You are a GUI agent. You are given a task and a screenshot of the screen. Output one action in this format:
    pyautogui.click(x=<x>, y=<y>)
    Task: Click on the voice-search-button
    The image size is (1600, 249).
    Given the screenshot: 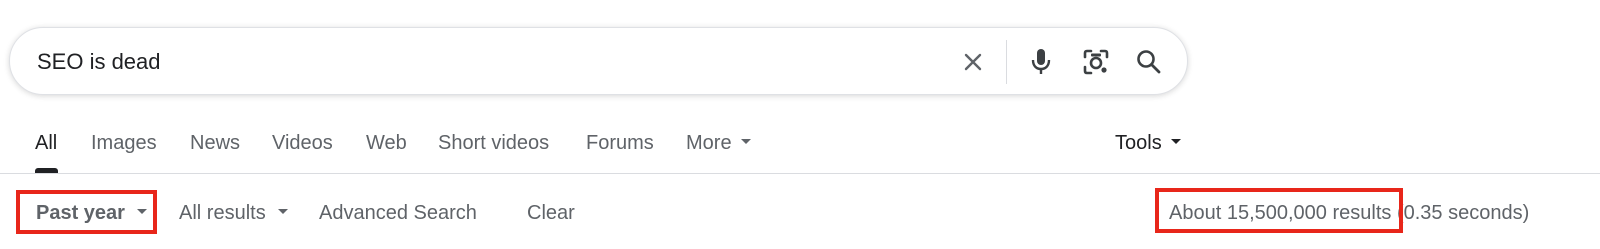 What is the action you would take?
    pyautogui.click(x=1041, y=62)
    